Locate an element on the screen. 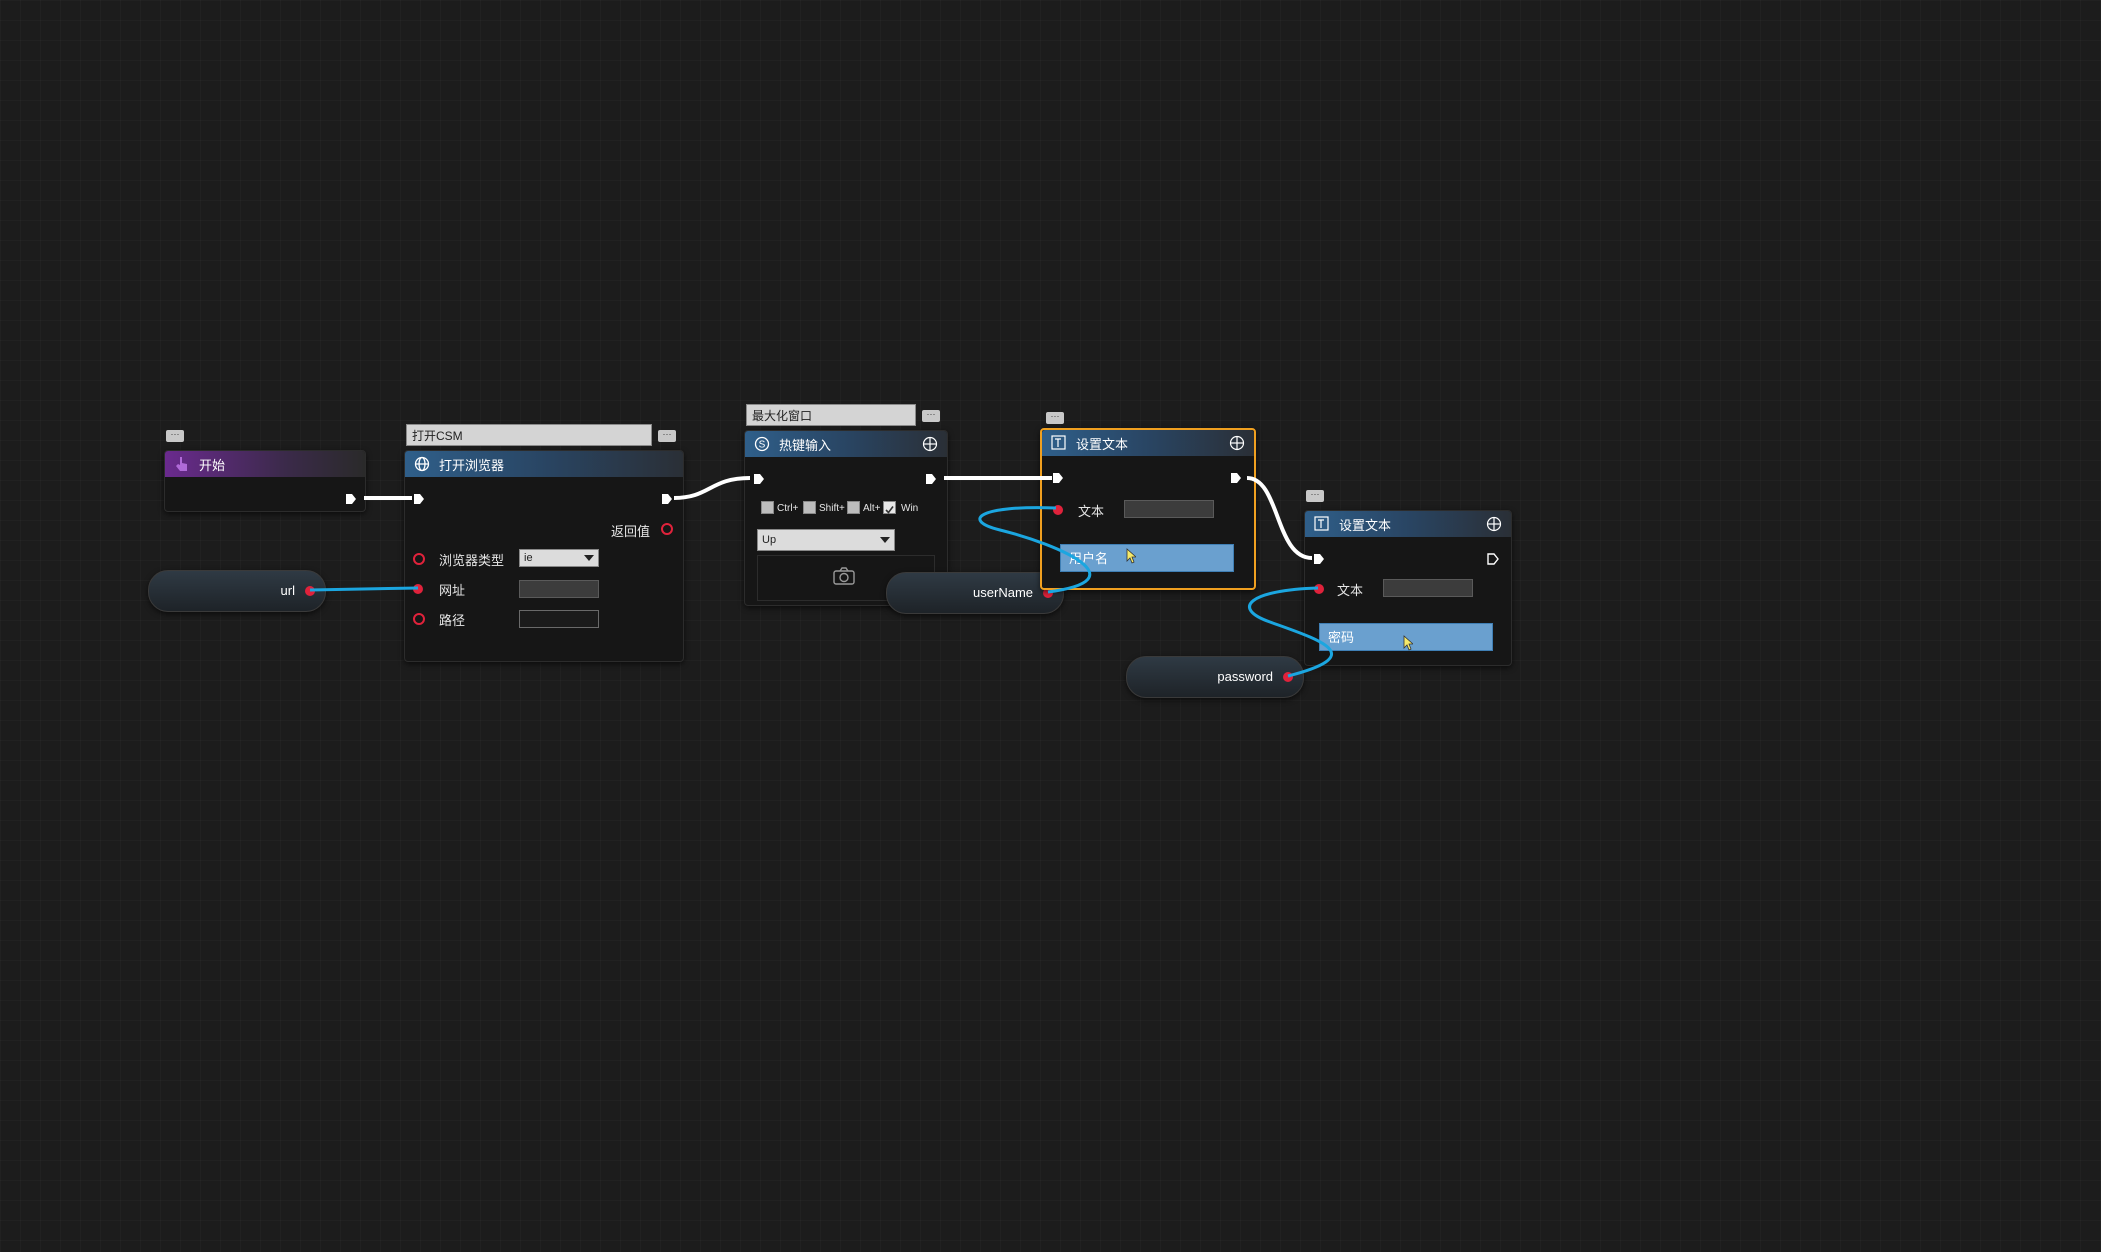  set-text-2-title: 设置文本 is located at coordinates (1365, 525).